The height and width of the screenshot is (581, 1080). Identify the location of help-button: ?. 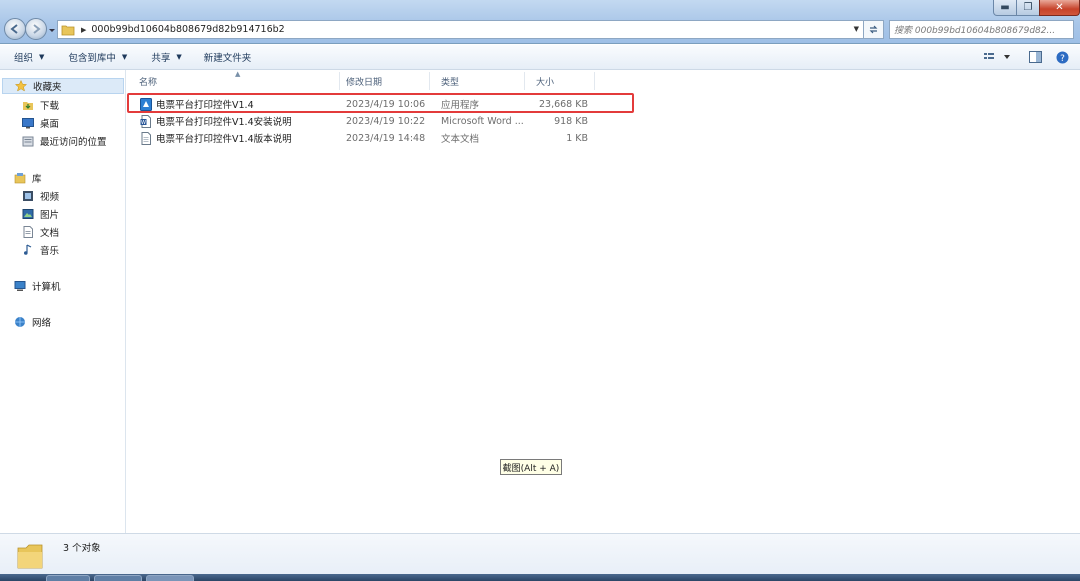
(1062, 57).